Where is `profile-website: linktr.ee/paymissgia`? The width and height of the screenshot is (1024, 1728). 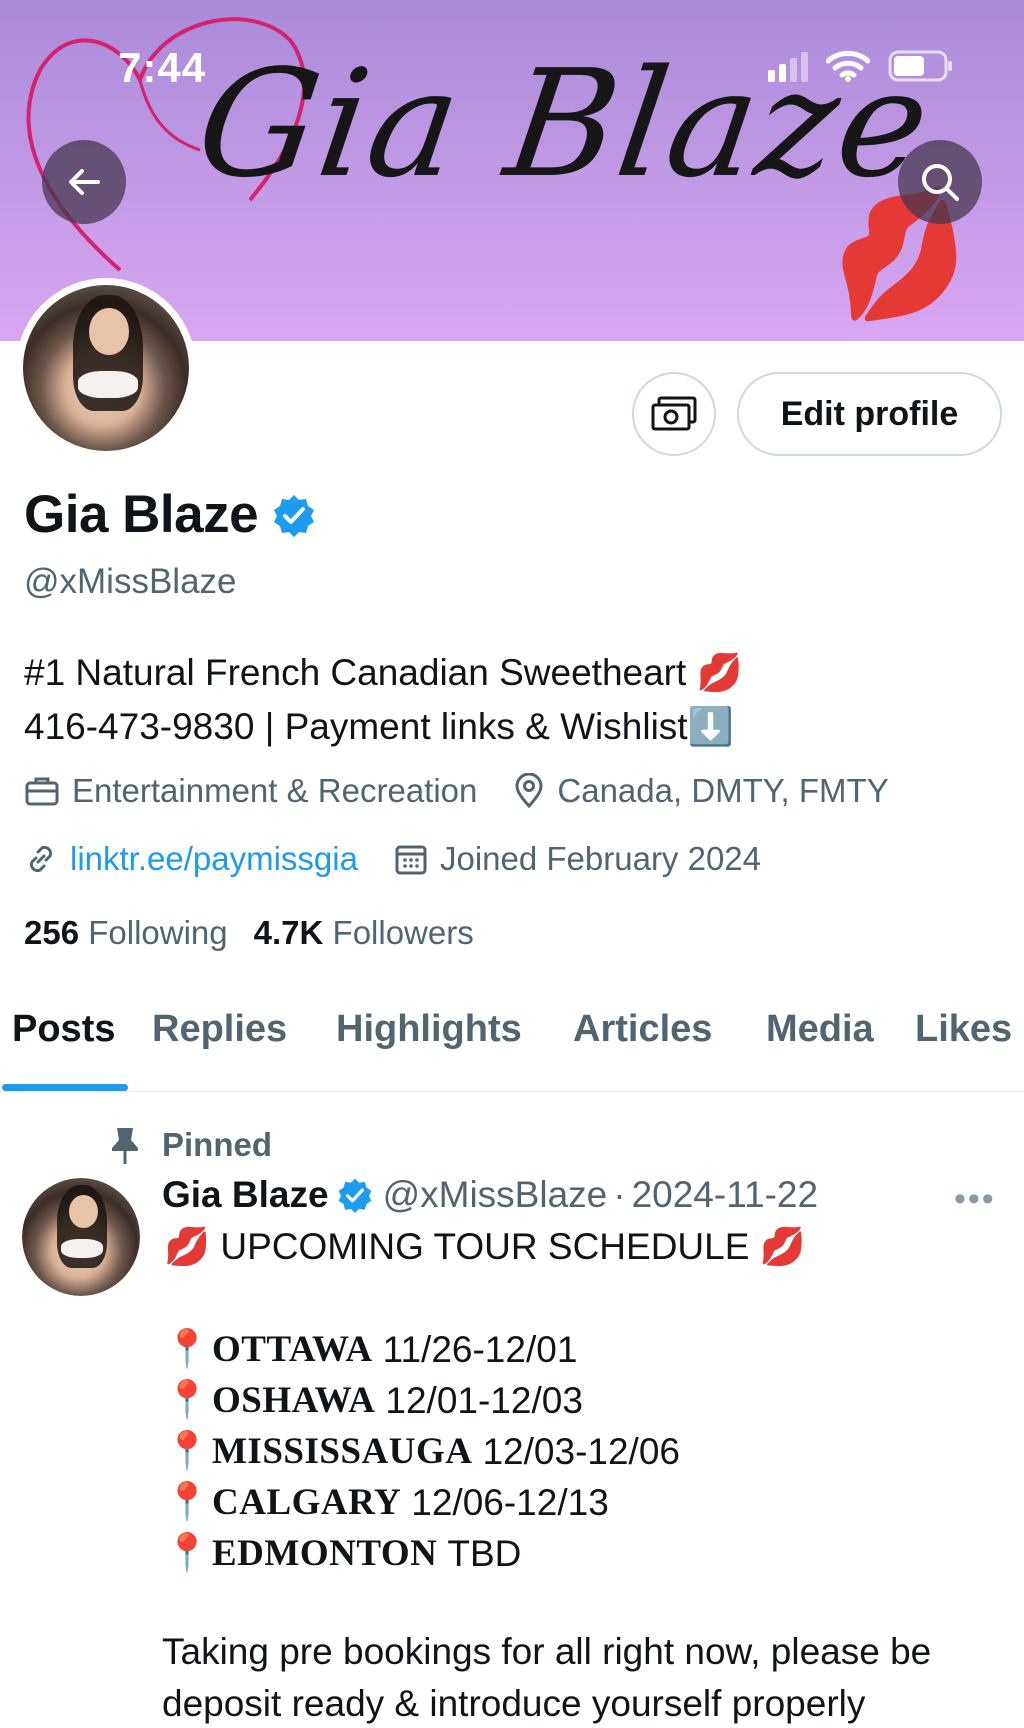
profile-website: linktr.ee/paymissgia is located at coordinates (191, 859).